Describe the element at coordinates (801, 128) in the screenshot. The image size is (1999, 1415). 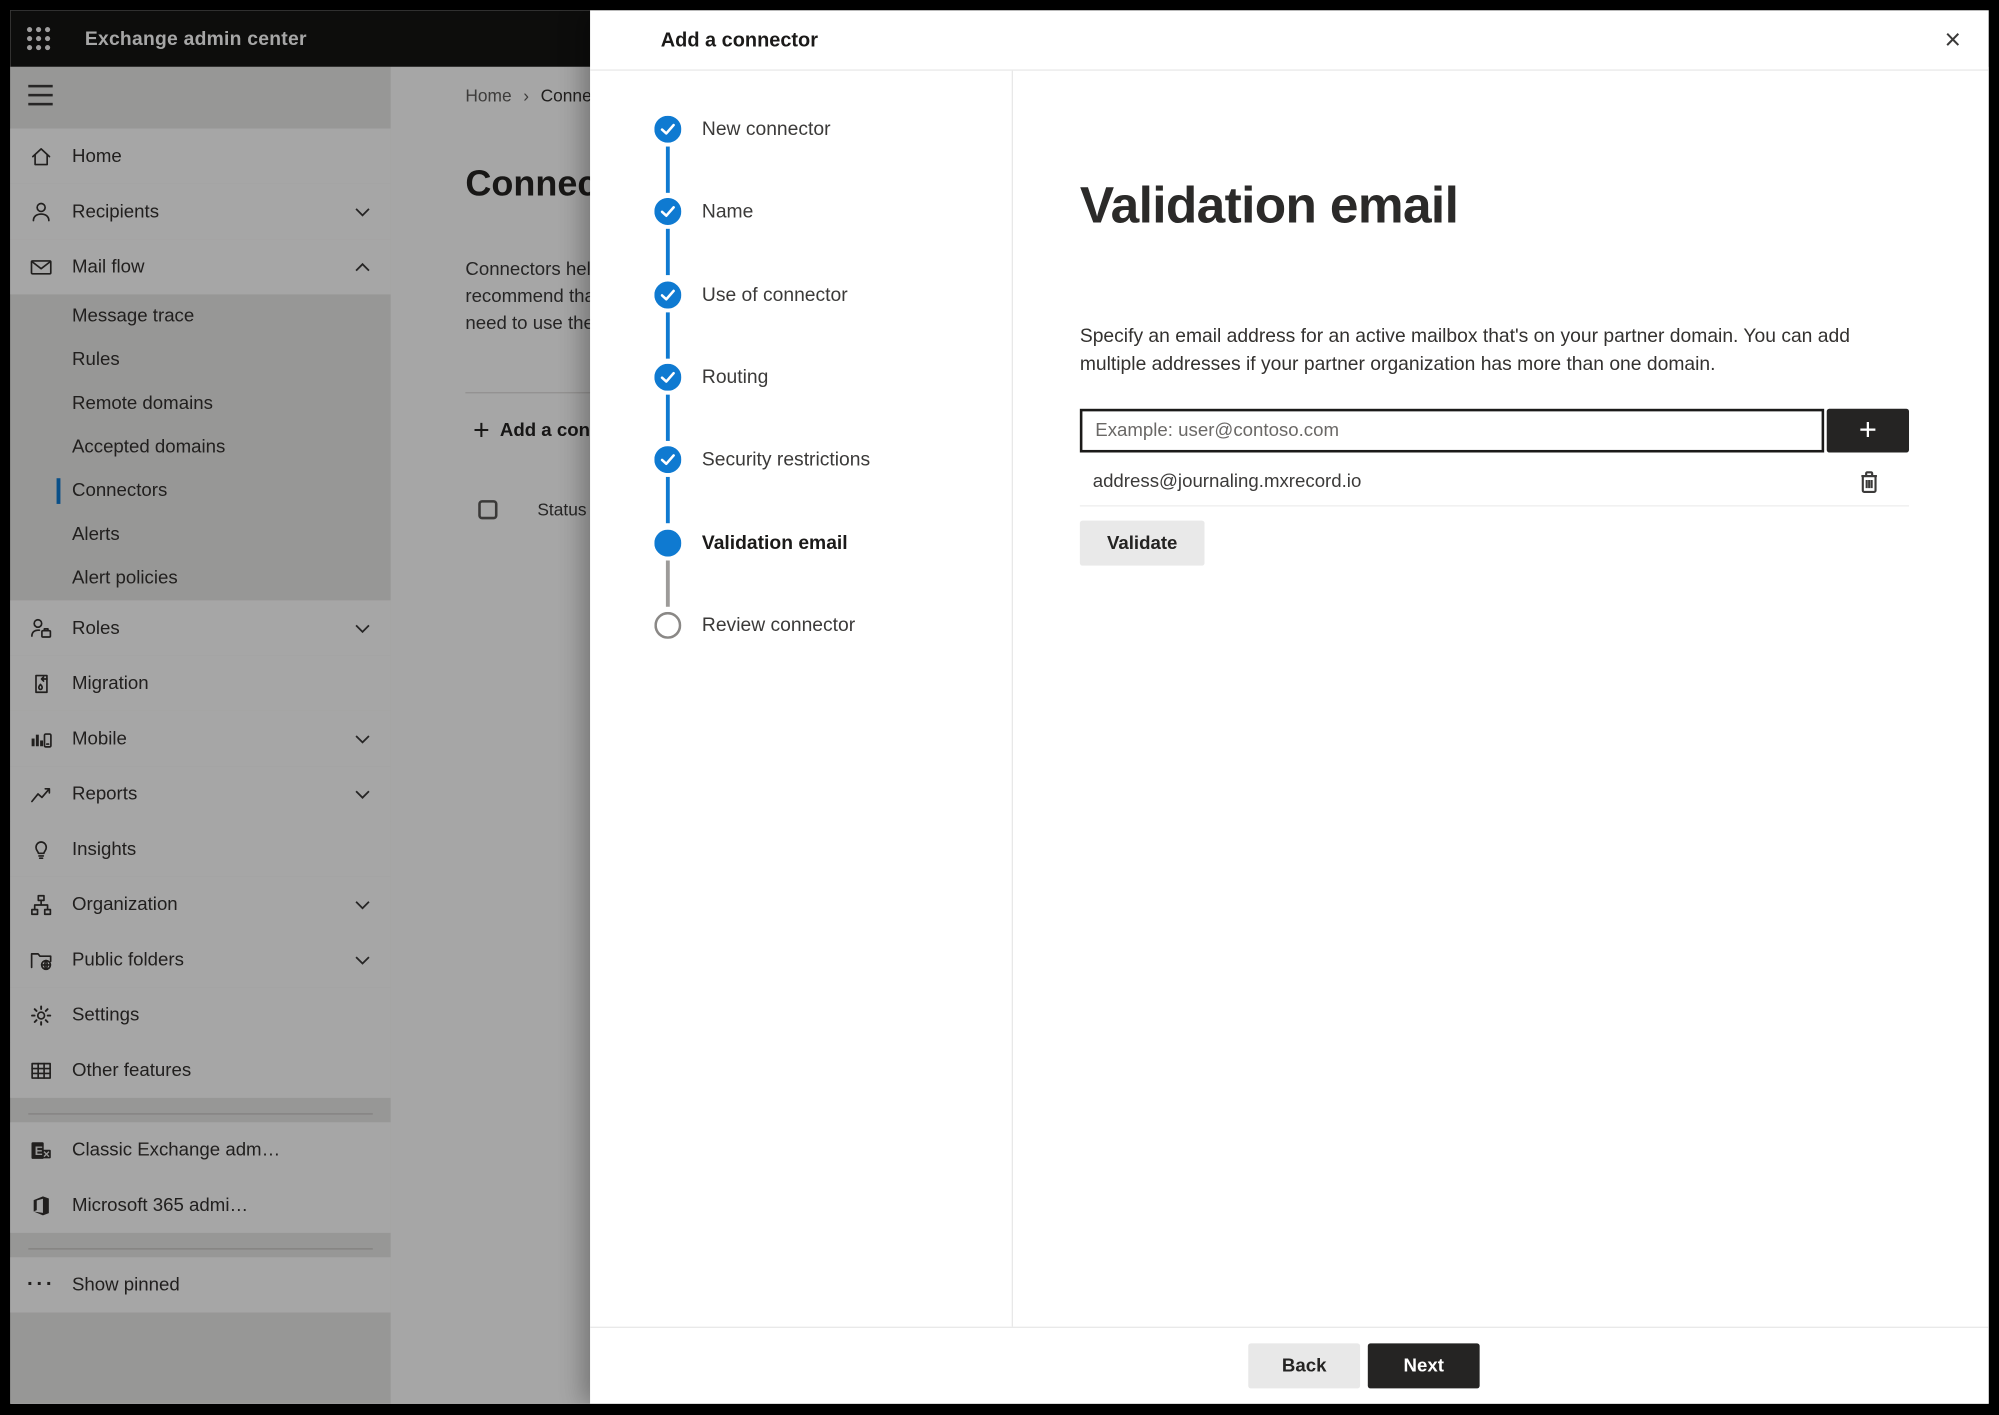
I see `wizard-step-new-connector: New connector` at that location.